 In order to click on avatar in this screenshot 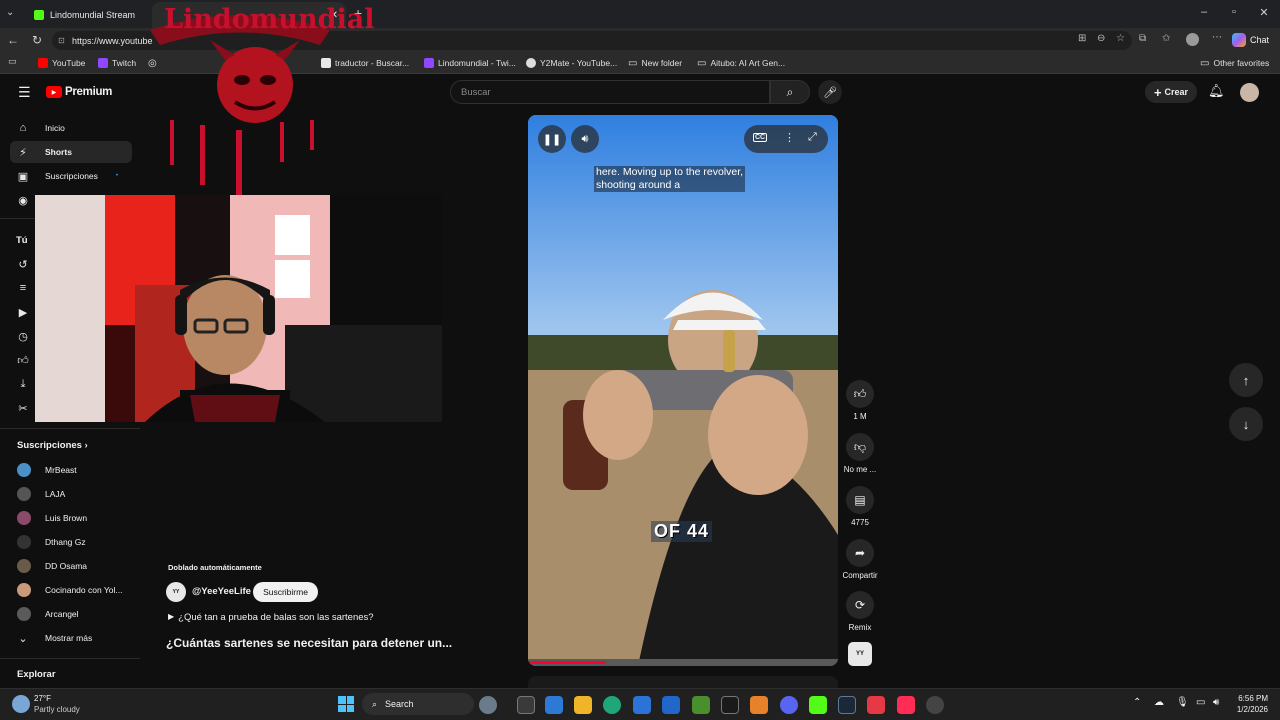, I will do `click(24, 590)`.